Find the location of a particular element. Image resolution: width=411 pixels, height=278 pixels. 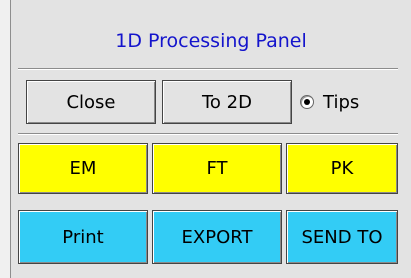

radio-selected-dot-icon is located at coordinates (307, 102).